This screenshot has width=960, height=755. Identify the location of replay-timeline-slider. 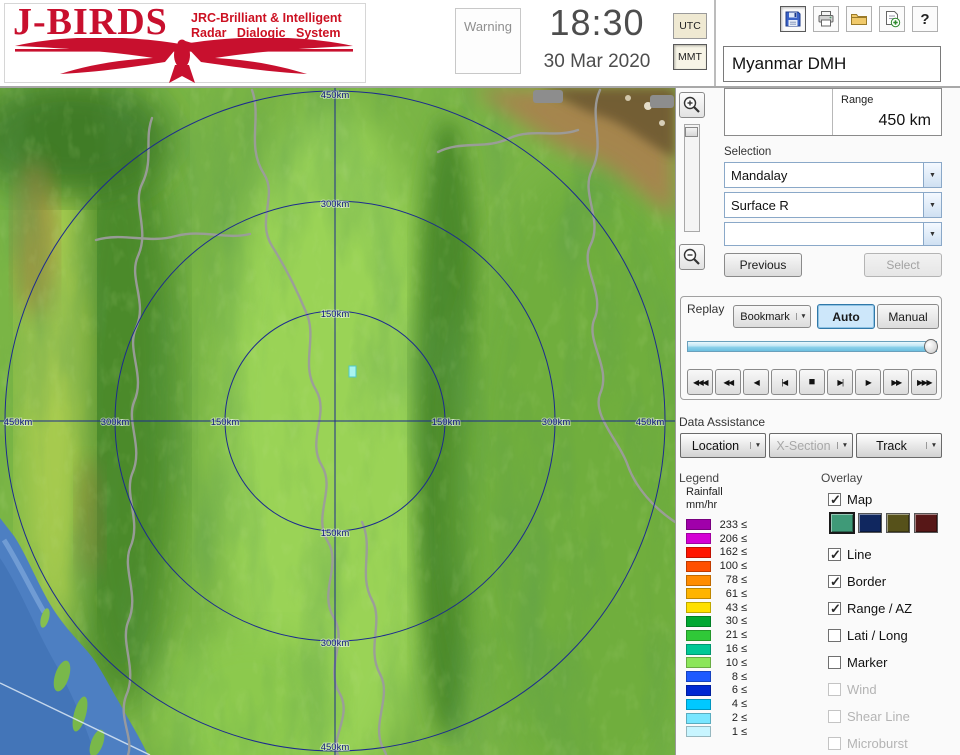
(812, 346).